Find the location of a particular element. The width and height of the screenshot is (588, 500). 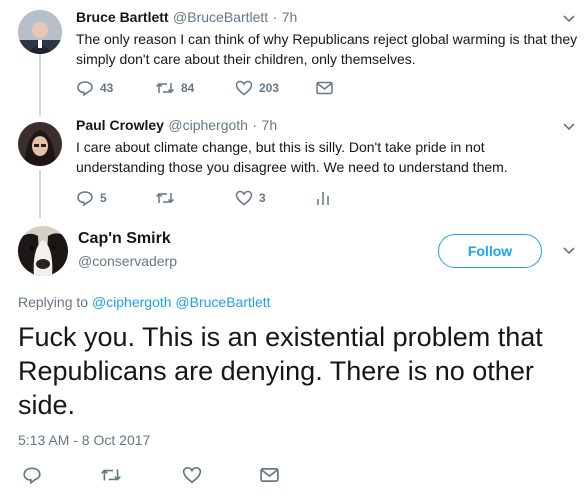

author-handle: @ciphergoth is located at coordinates (208, 125).